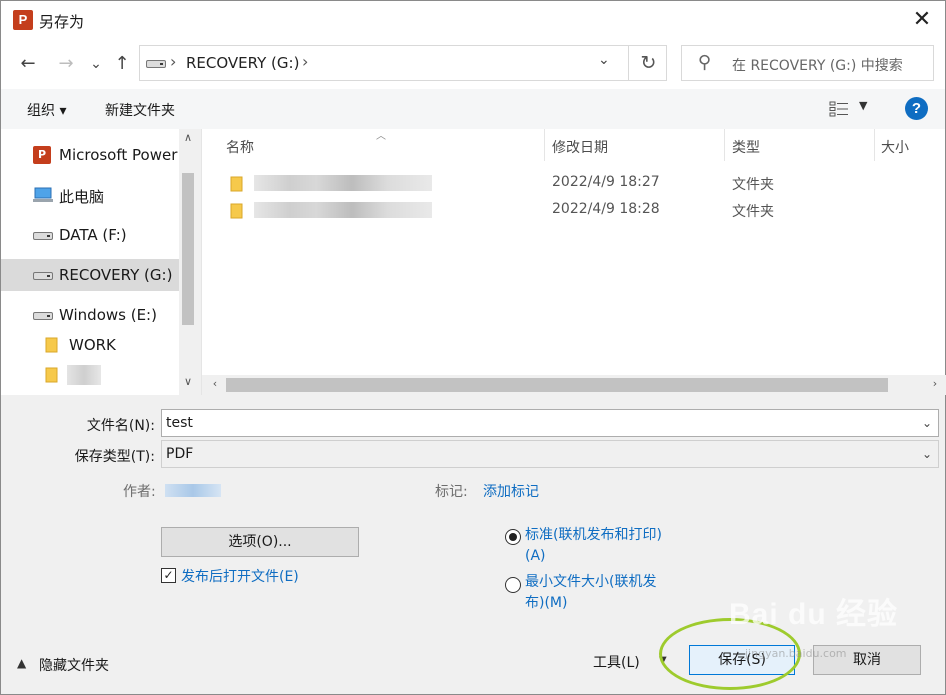 The image size is (946, 695). Describe the element at coordinates (188, 384) in the screenshot. I see `scroll-down-icon: ∨` at that location.